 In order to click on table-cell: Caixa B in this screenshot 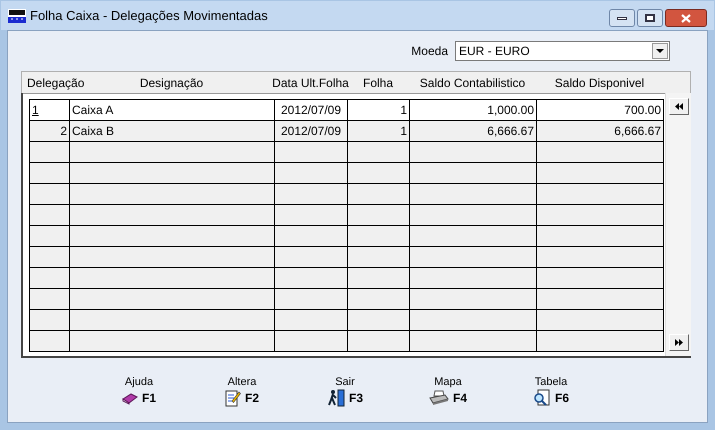, I will do `click(172, 131)`.